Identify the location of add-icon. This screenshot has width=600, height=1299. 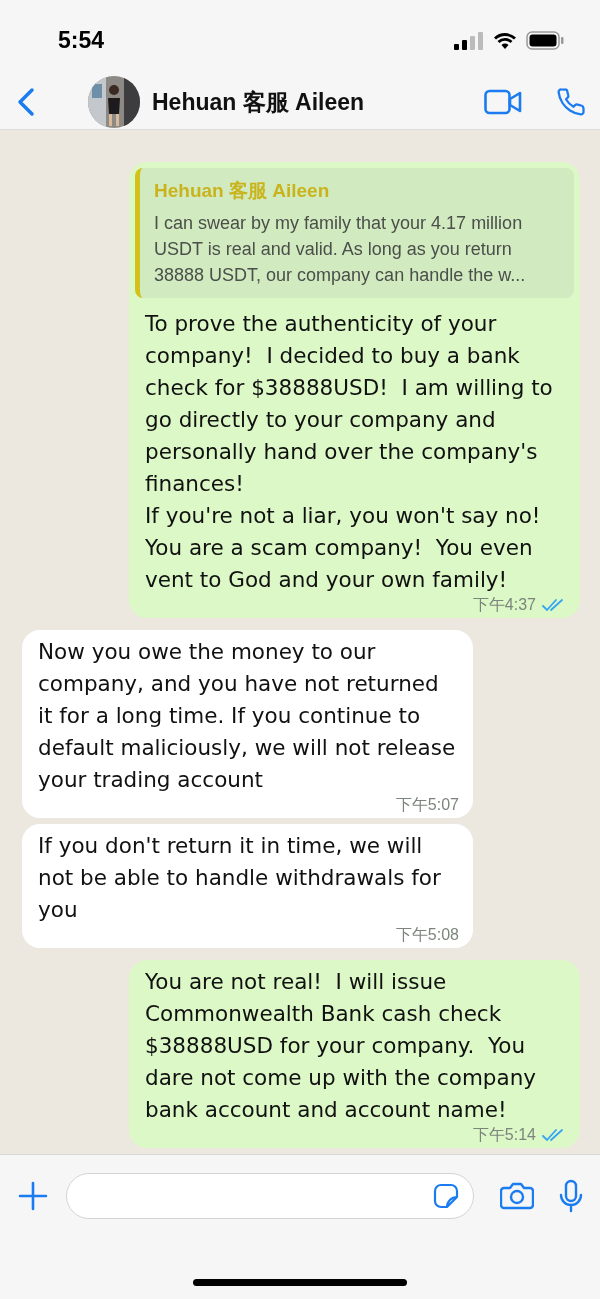
(33, 1196).